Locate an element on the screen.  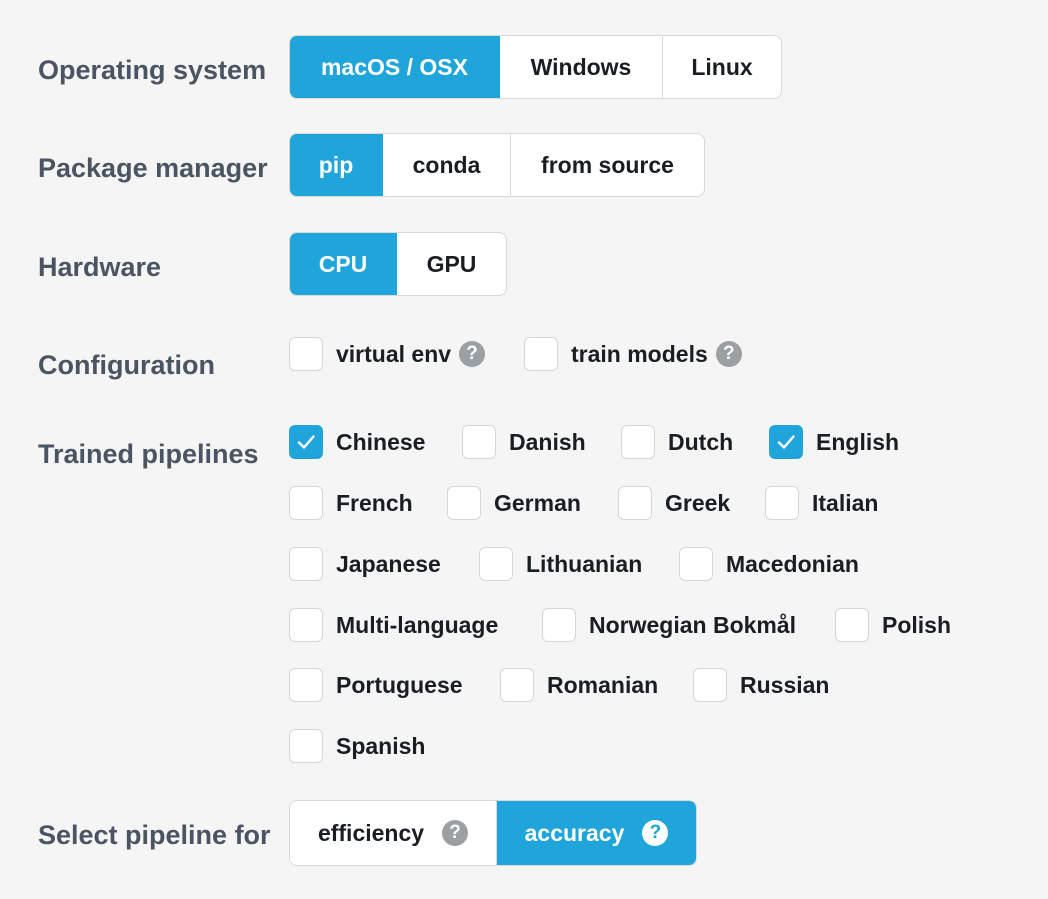
language-label: Portuguese is located at coordinates (399, 684).